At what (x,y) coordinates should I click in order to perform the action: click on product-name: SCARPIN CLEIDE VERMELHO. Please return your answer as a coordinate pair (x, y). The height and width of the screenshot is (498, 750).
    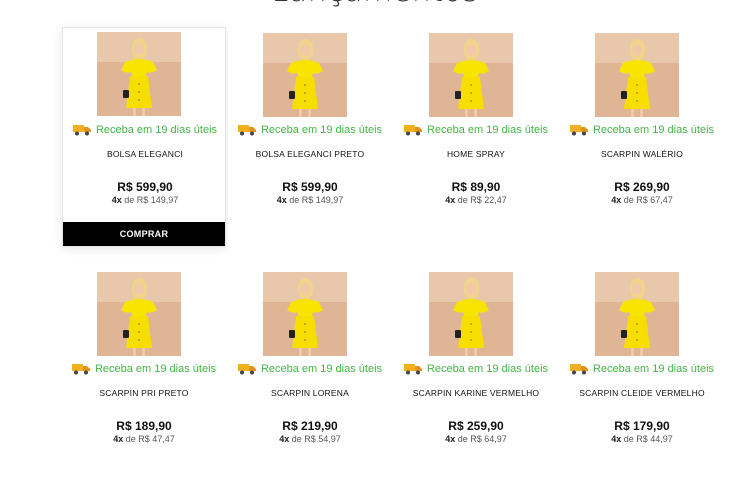
    Looking at the image, I should click on (642, 393).